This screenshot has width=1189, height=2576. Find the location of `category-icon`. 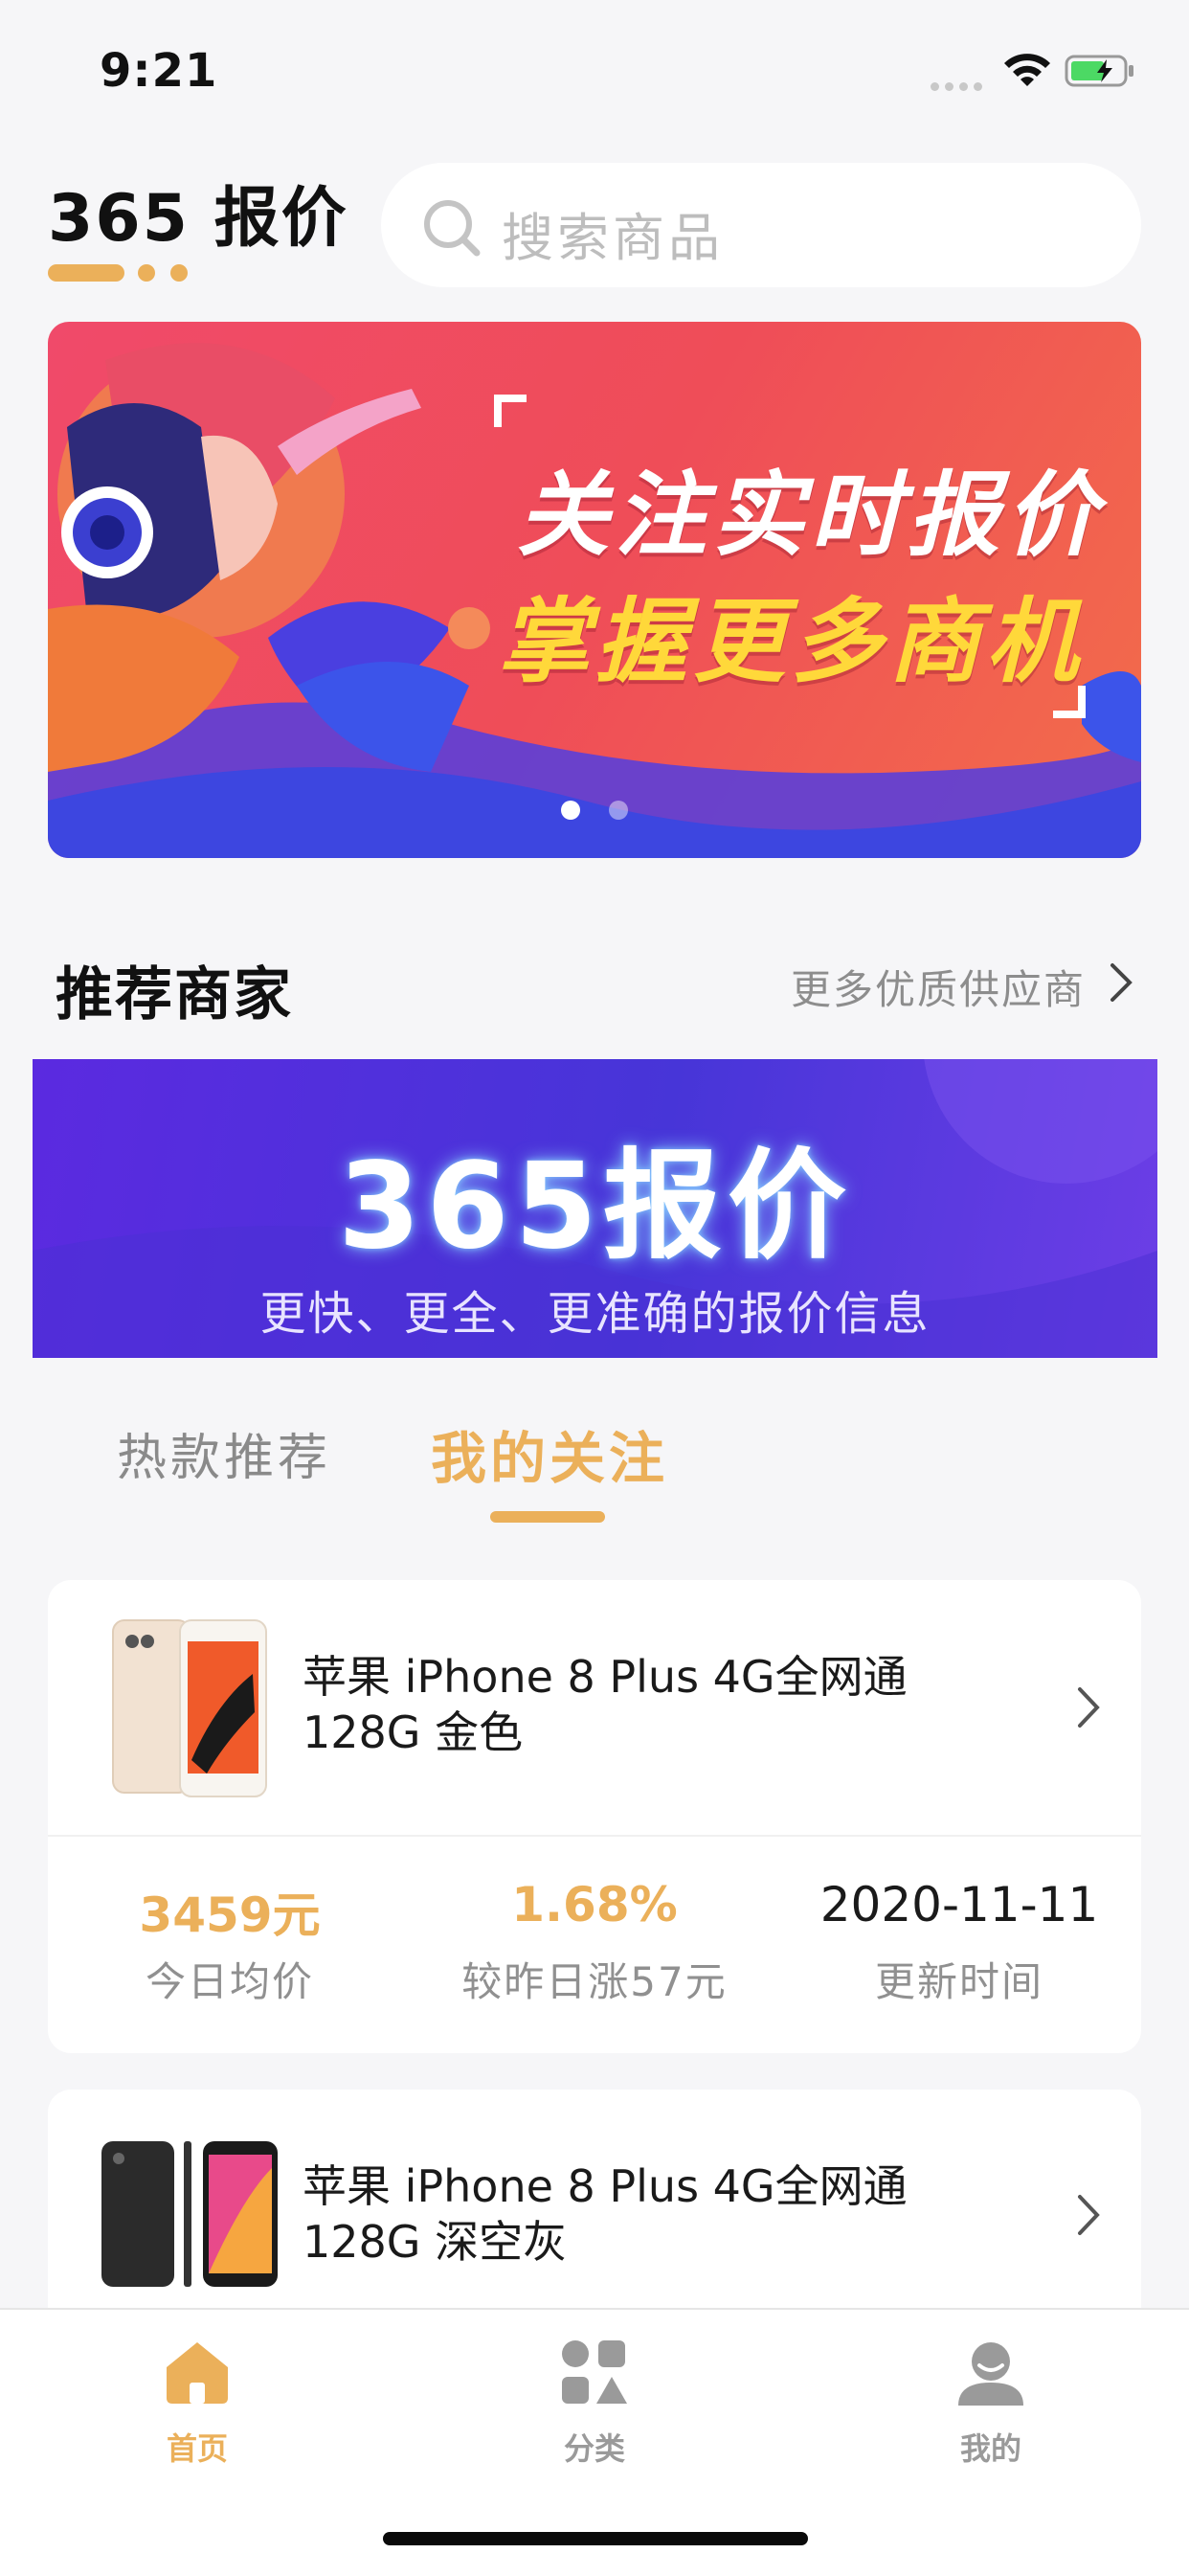

category-icon is located at coordinates (594, 2372).